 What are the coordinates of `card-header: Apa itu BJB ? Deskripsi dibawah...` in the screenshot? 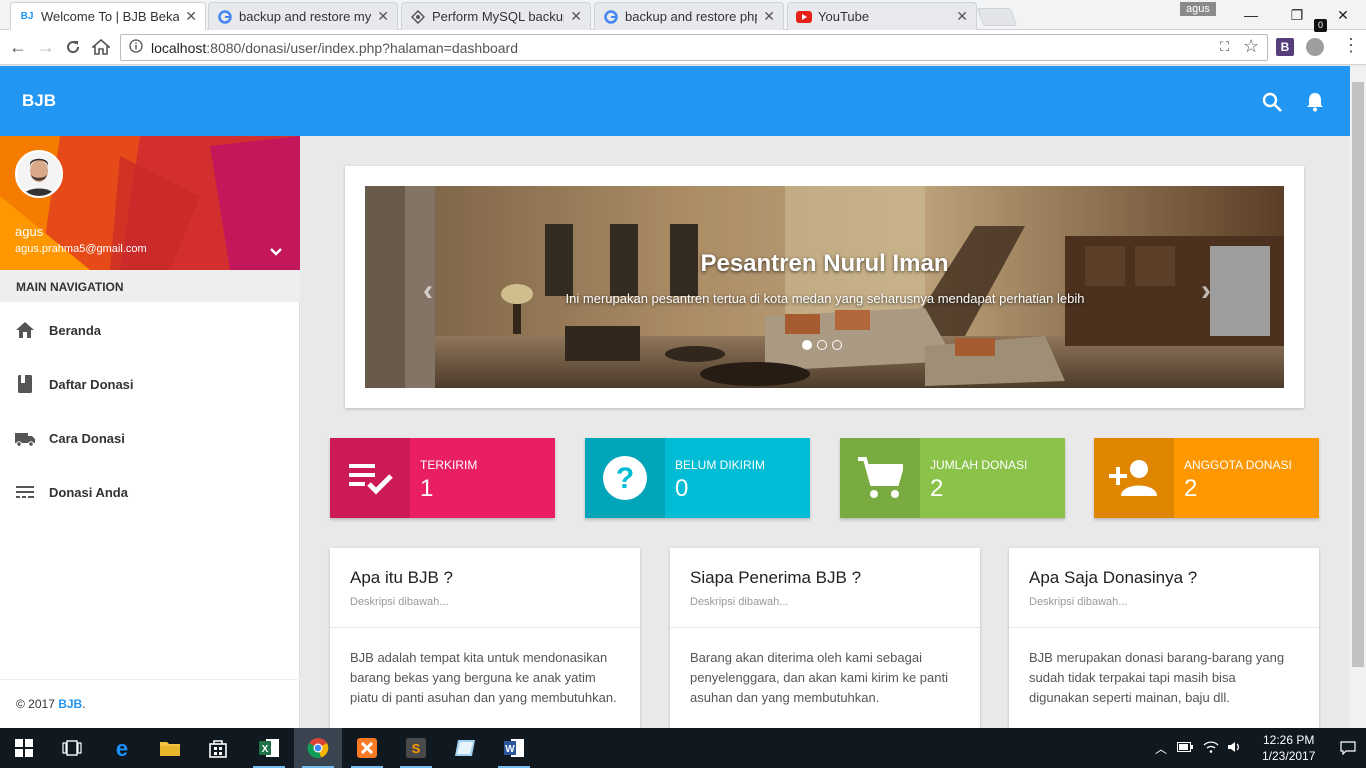 It's located at (485, 588).